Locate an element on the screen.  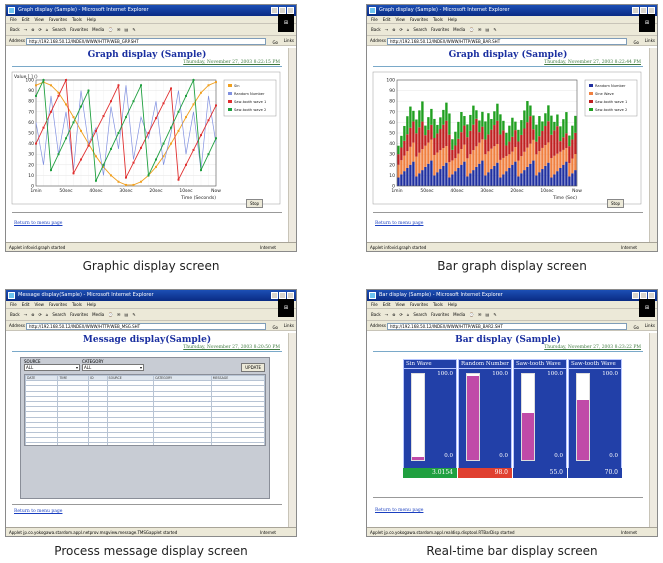
stop-button: Stop is located at coordinates (616, 203).